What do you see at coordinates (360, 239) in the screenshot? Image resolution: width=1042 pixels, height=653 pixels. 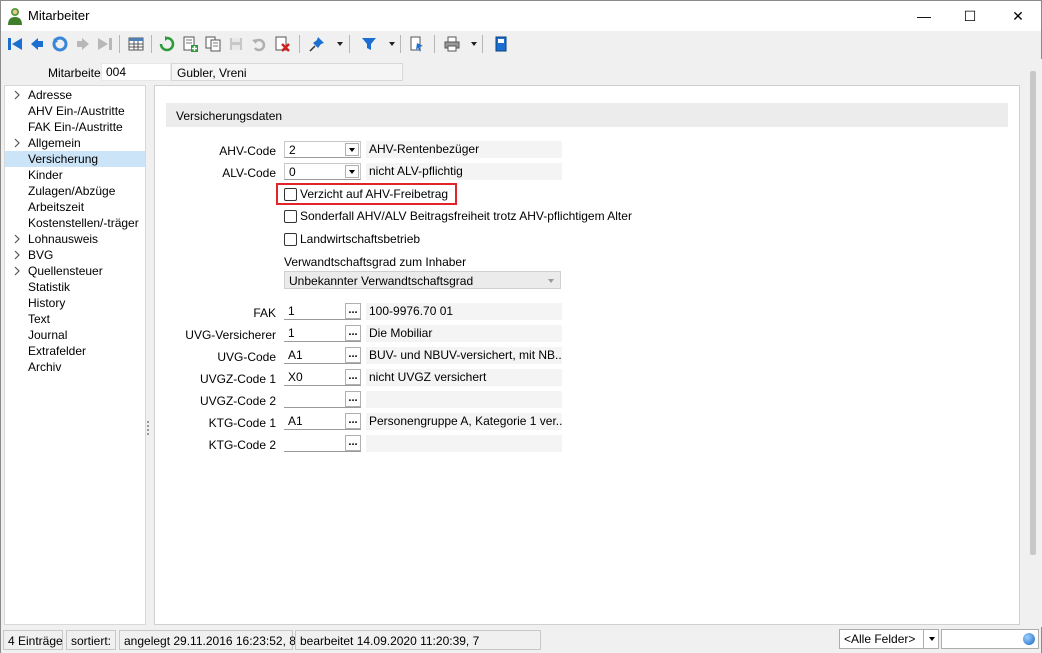 I see `checkbox-label: Landwirtschaftsbetrieb` at bounding box center [360, 239].